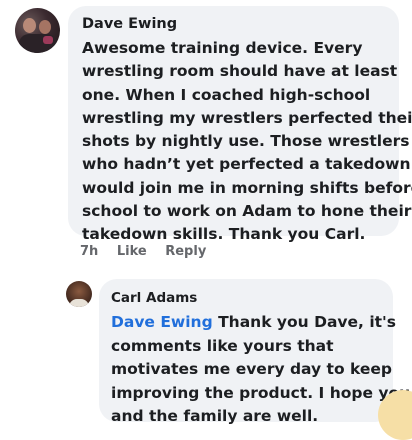  What do you see at coordinates (132, 251) in the screenshot?
I see `like-button: Like` at bounding box center [132, 251].